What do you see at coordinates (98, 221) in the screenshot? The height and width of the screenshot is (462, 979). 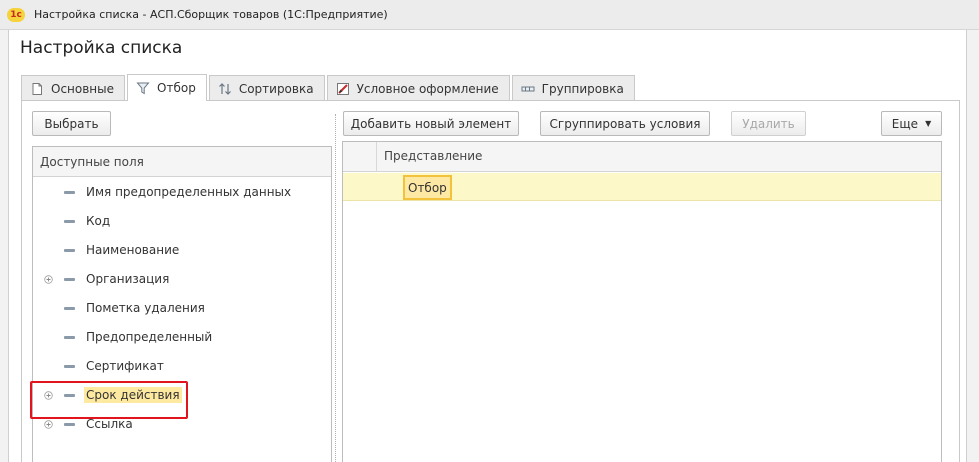 I see `field-label: Код` at bounding box center [98, 221].